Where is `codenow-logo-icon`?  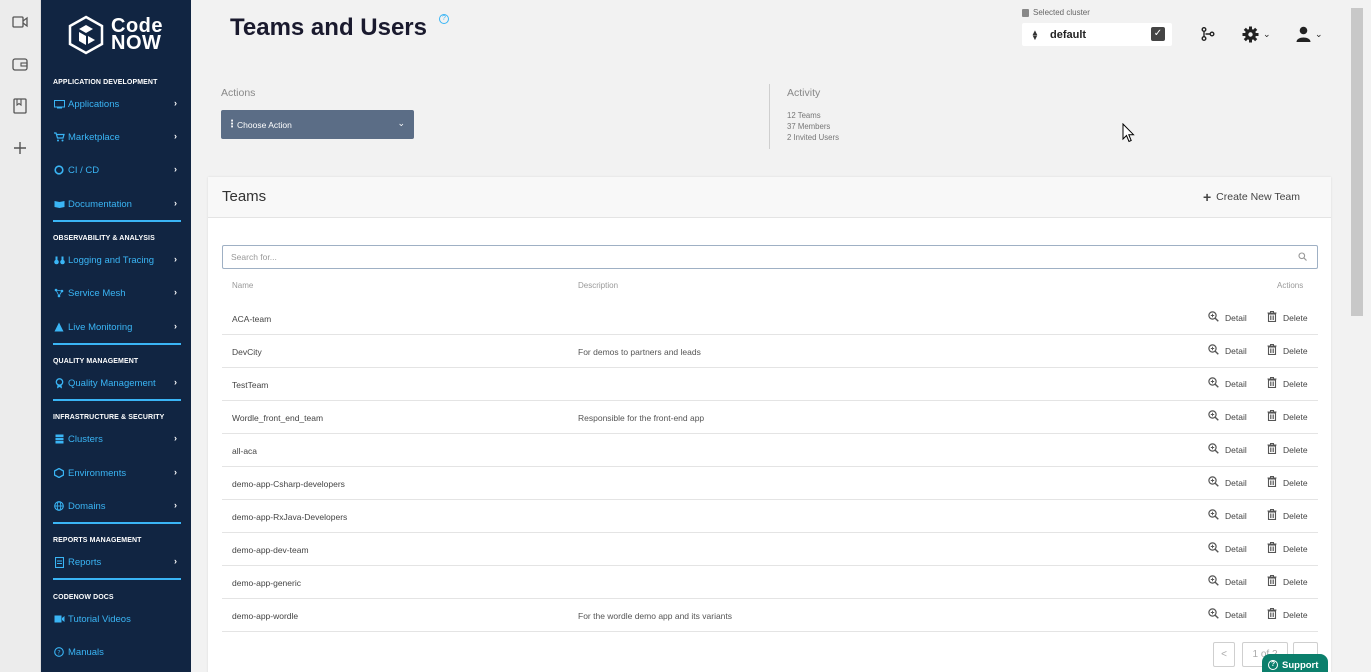 codenow-logo-icon is located at coordinates (86, 35).